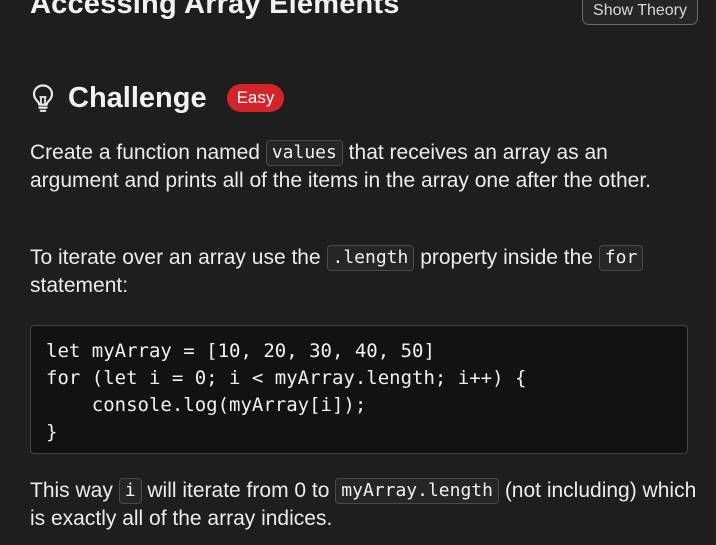 The width and height of the screenshot is (716, 545). What do you see at coordinates (621, 258) in the screenshot?
I see `inline-code-for: for` at bounding box center [621, 258].